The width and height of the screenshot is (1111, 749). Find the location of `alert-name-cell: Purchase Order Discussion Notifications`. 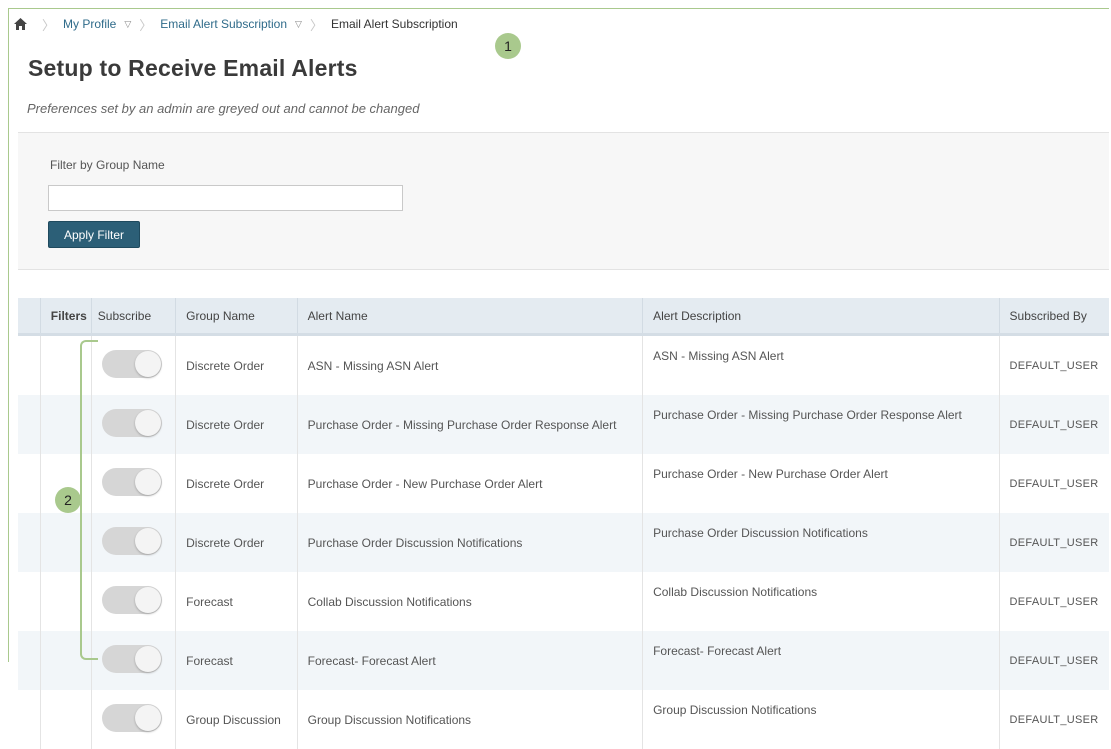

alert-name-cell: Purchase Order Discussion Notifications is located at coordinates (470, 542).